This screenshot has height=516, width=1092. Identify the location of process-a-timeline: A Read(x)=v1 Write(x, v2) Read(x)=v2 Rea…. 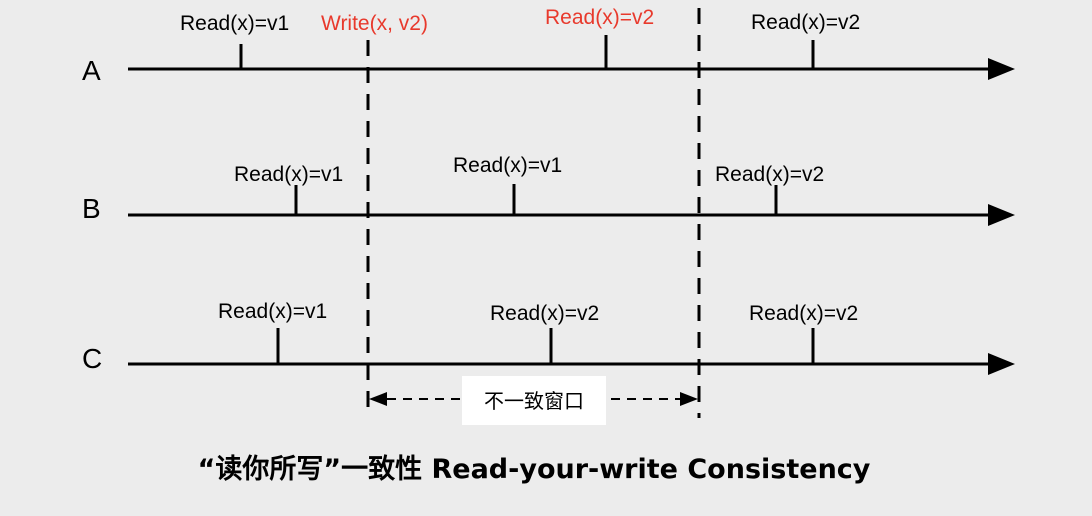
(548, 46).